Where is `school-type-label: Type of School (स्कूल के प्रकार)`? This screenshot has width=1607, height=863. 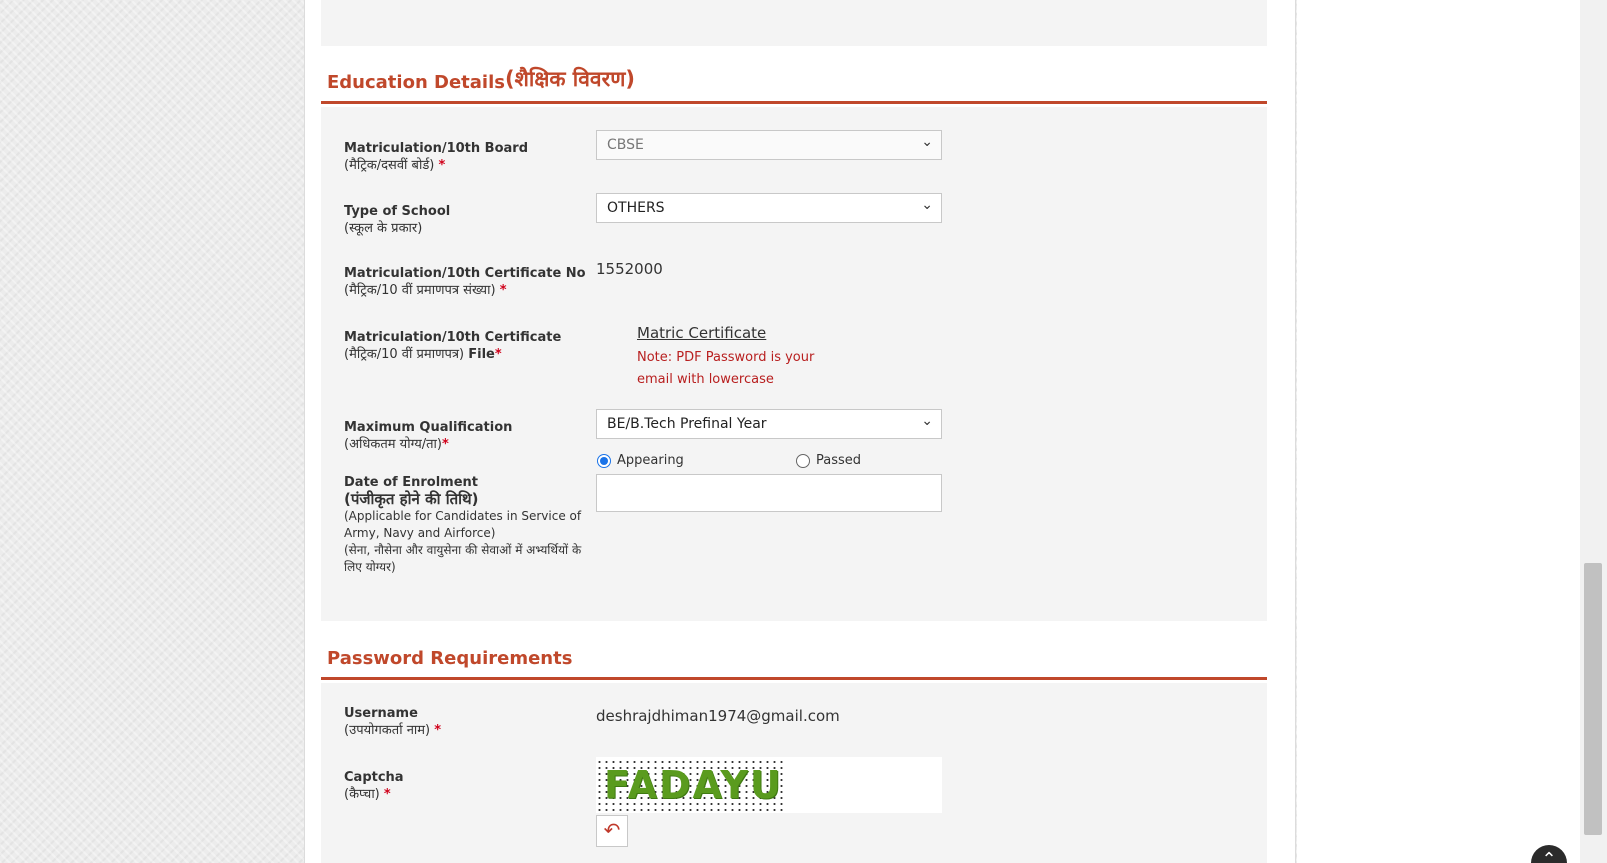 school-type-label: Type of School (स्कूल के प्रकार) is located at coordinates (397, 220).